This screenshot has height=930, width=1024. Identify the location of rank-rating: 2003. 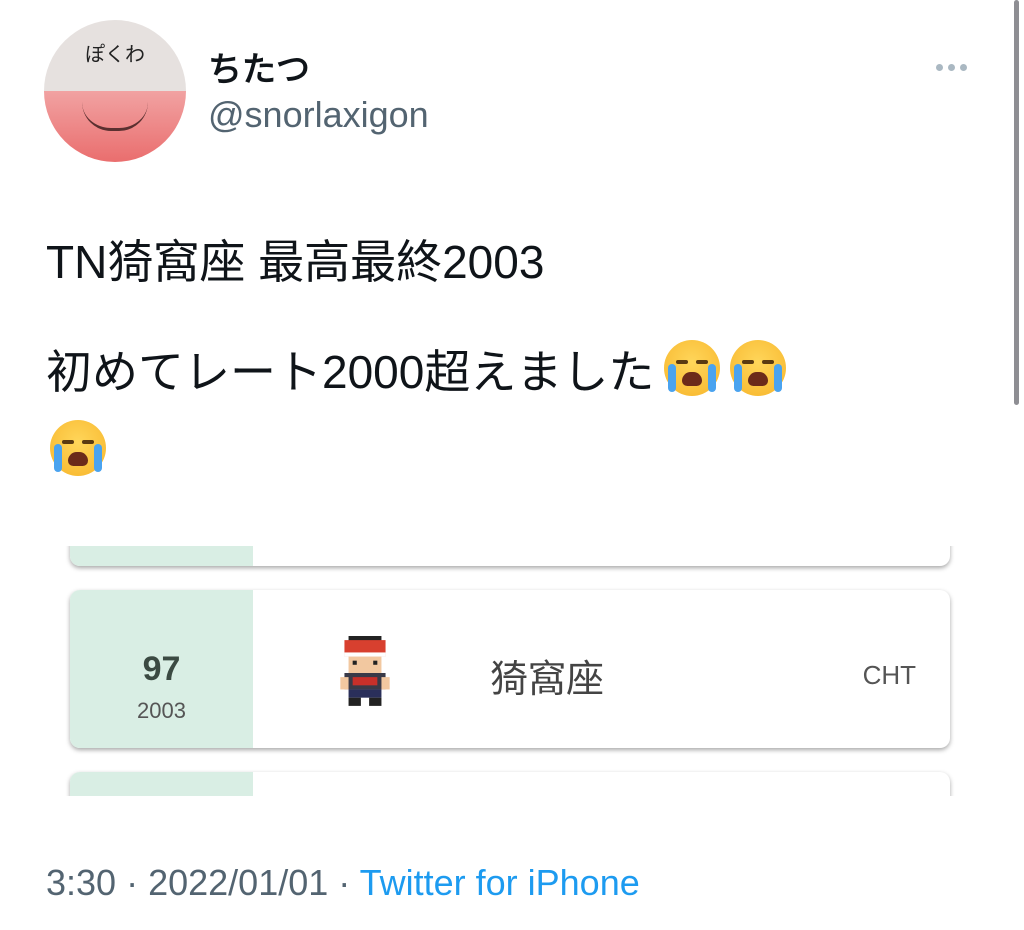
(161, 710).